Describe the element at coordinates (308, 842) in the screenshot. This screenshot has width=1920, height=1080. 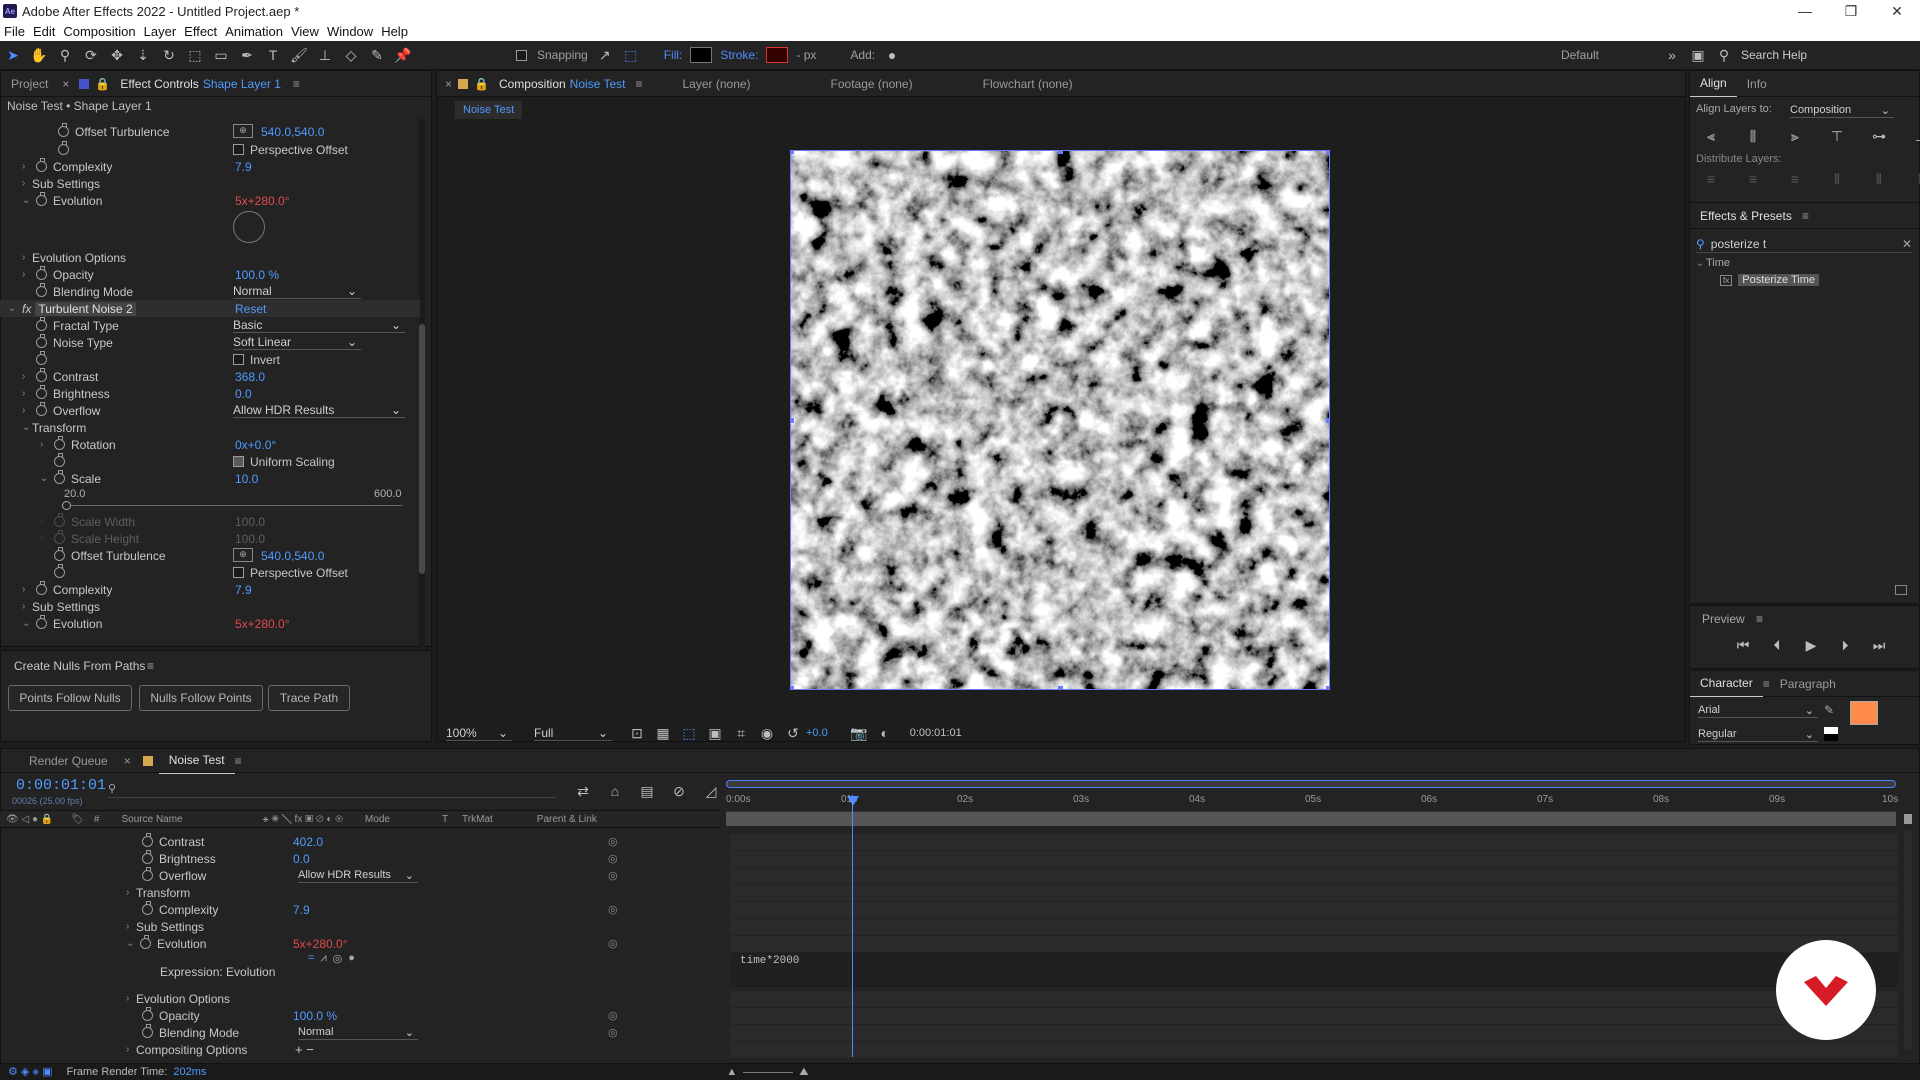
I see `row-value: 402.0` at that location.